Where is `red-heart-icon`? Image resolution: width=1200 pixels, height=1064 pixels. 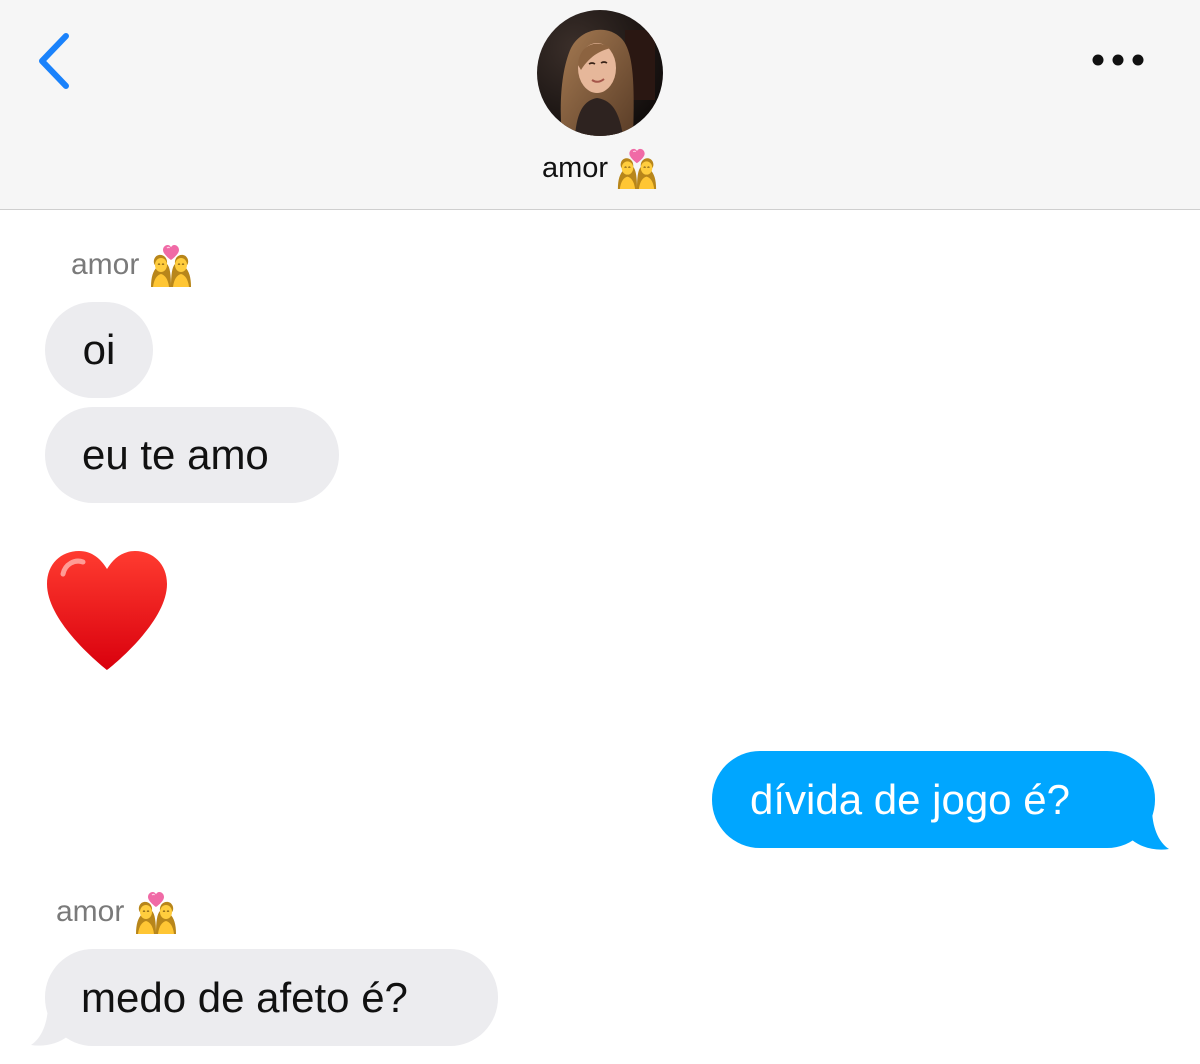 red-heart-icon is located at coordinates (107, 610).